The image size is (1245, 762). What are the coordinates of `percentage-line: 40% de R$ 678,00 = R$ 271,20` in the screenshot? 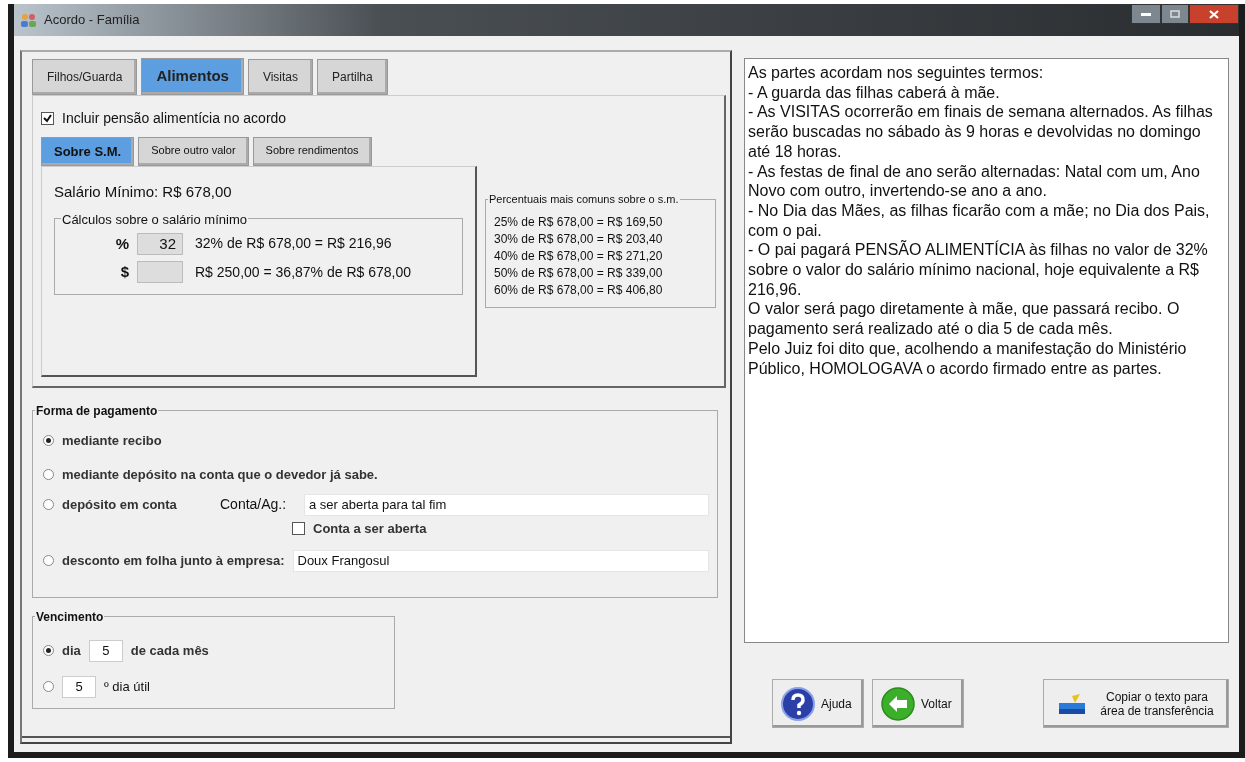 It's located at (579, 256).